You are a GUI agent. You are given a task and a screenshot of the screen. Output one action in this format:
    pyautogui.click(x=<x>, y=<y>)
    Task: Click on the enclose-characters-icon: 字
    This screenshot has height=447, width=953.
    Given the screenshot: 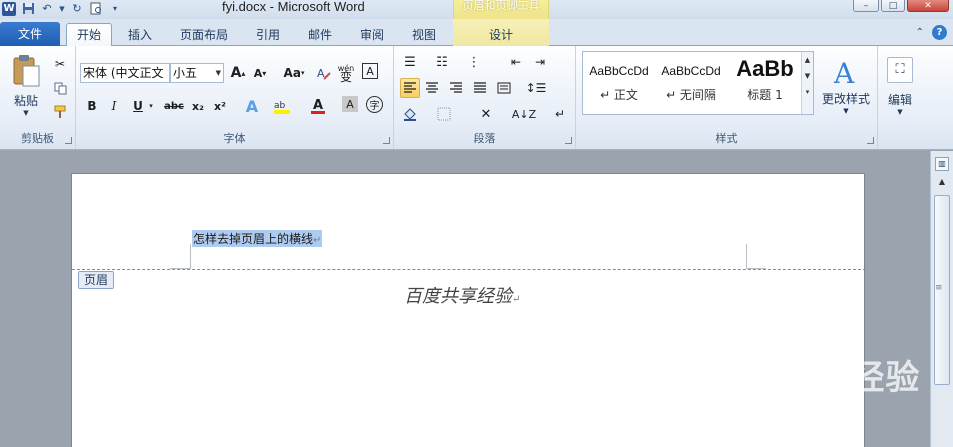 What is the action you would take?
    pyautogui.click(x=374, y=104)
    